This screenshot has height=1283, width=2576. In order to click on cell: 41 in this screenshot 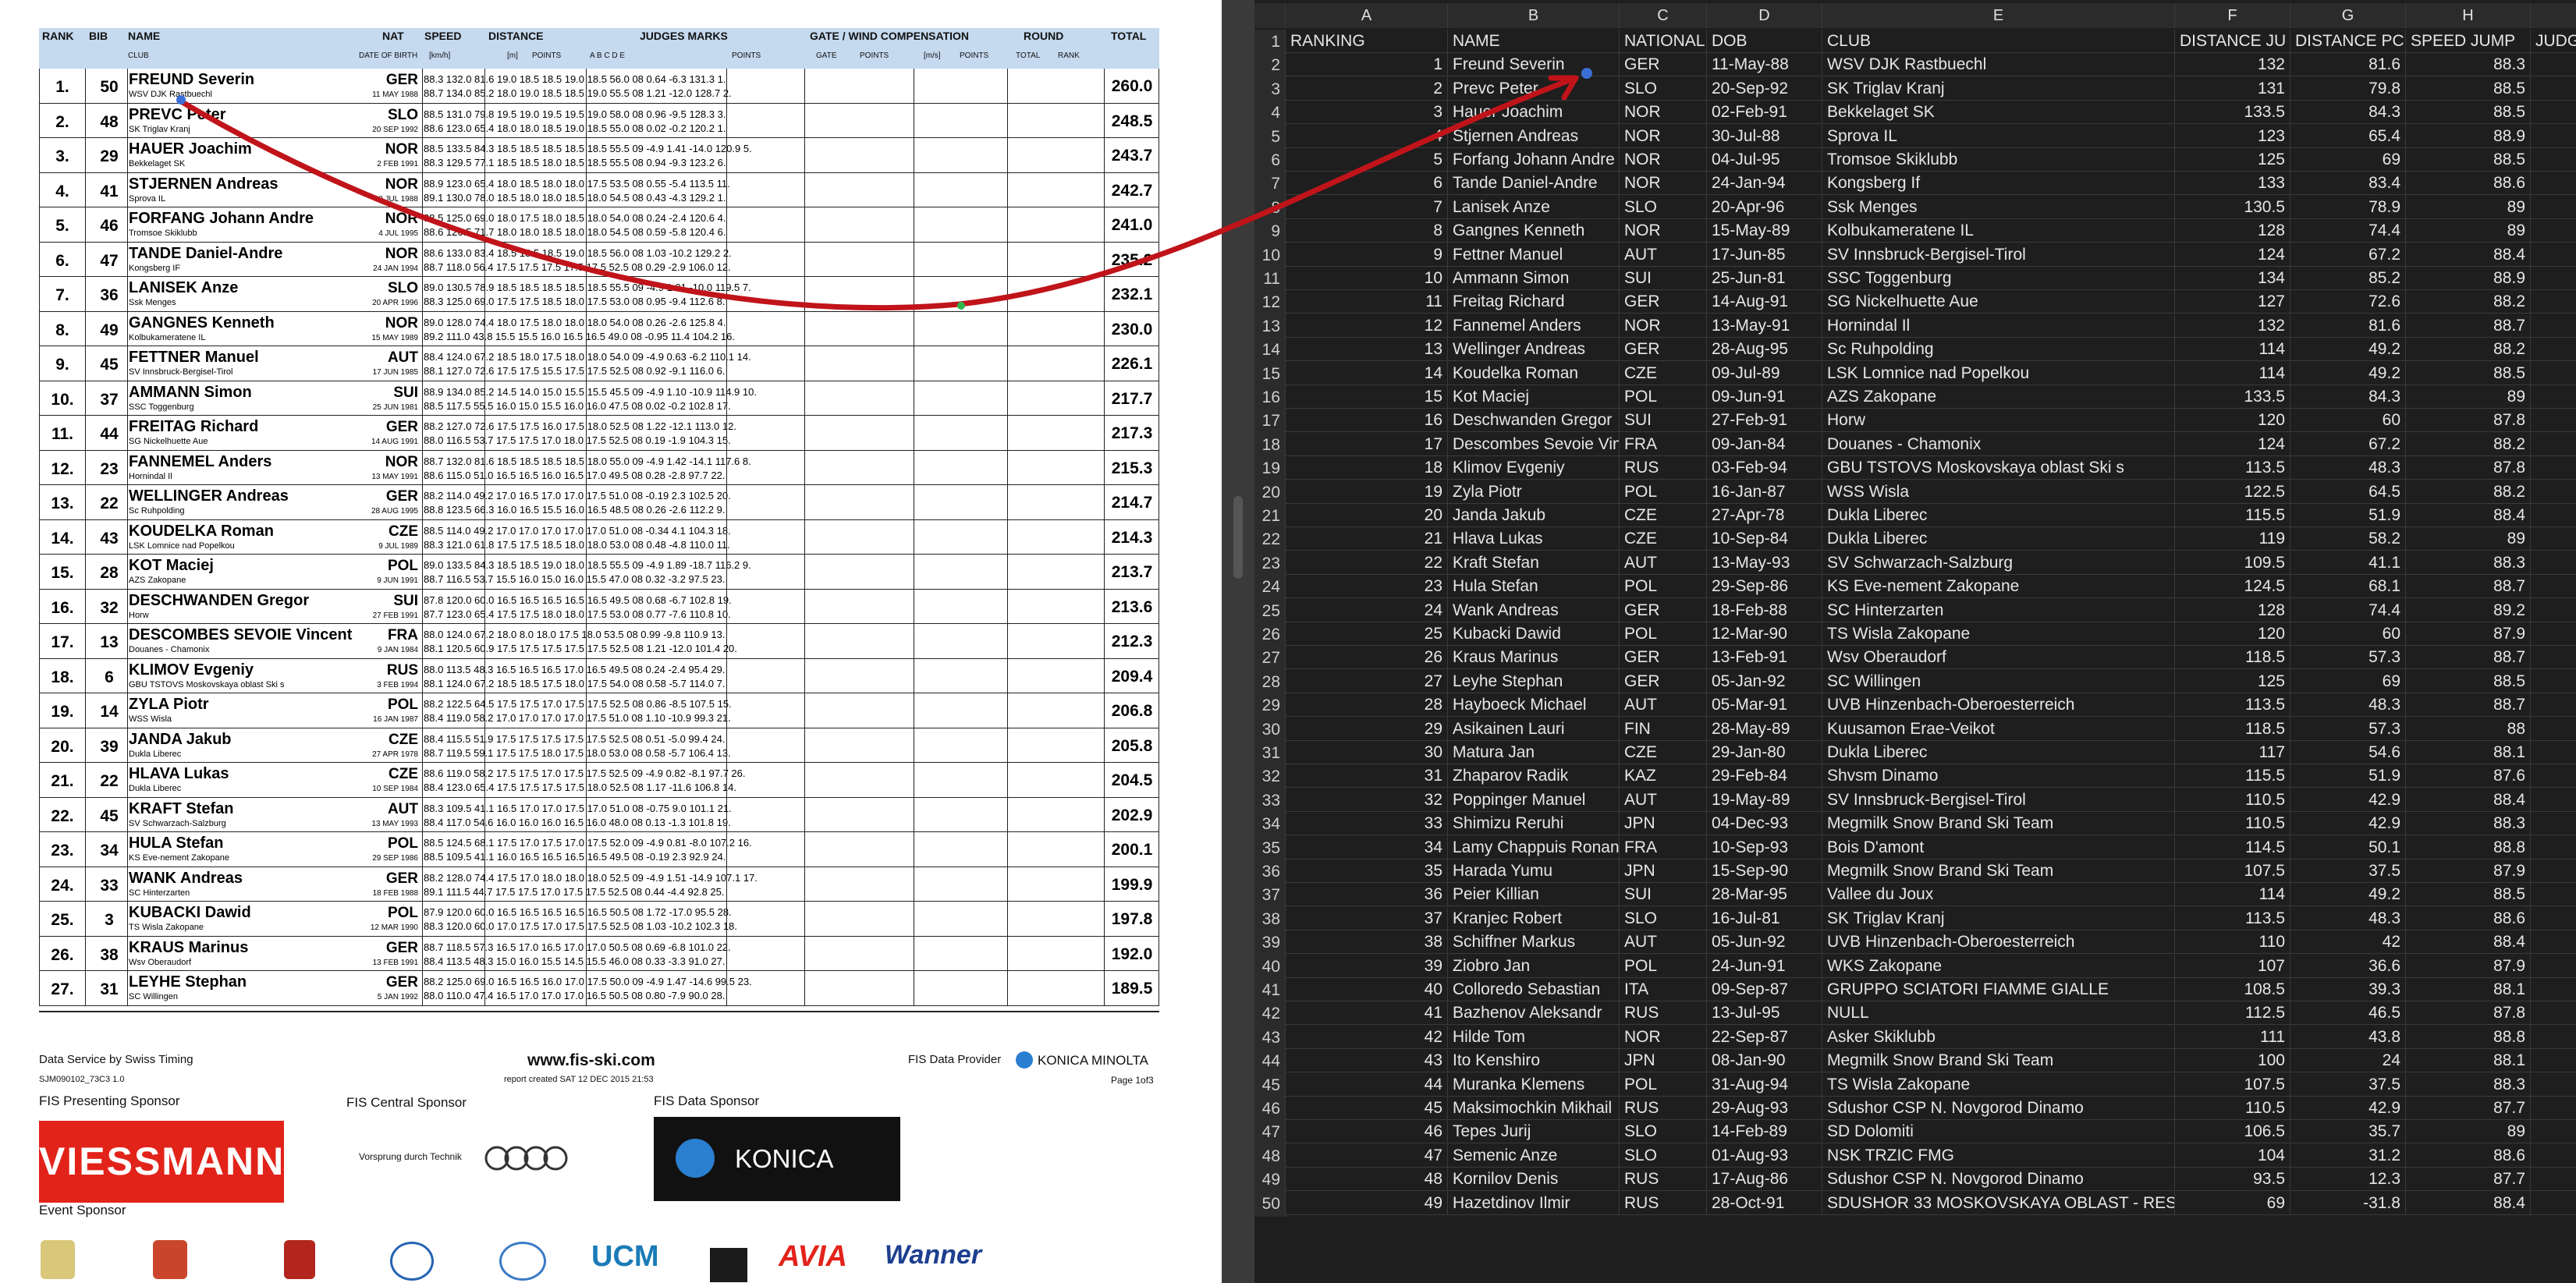, I will do `click(1367, 1014)`.